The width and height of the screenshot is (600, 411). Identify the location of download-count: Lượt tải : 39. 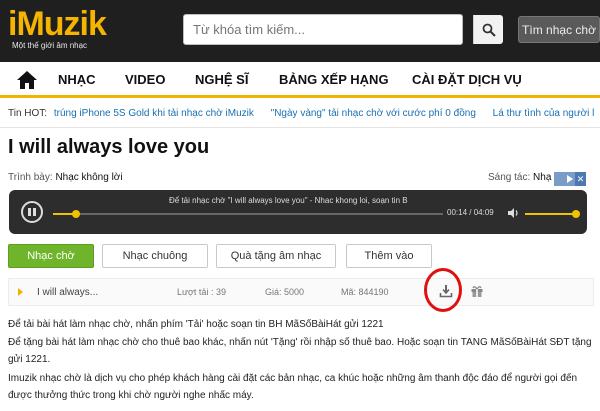
(201, 292).